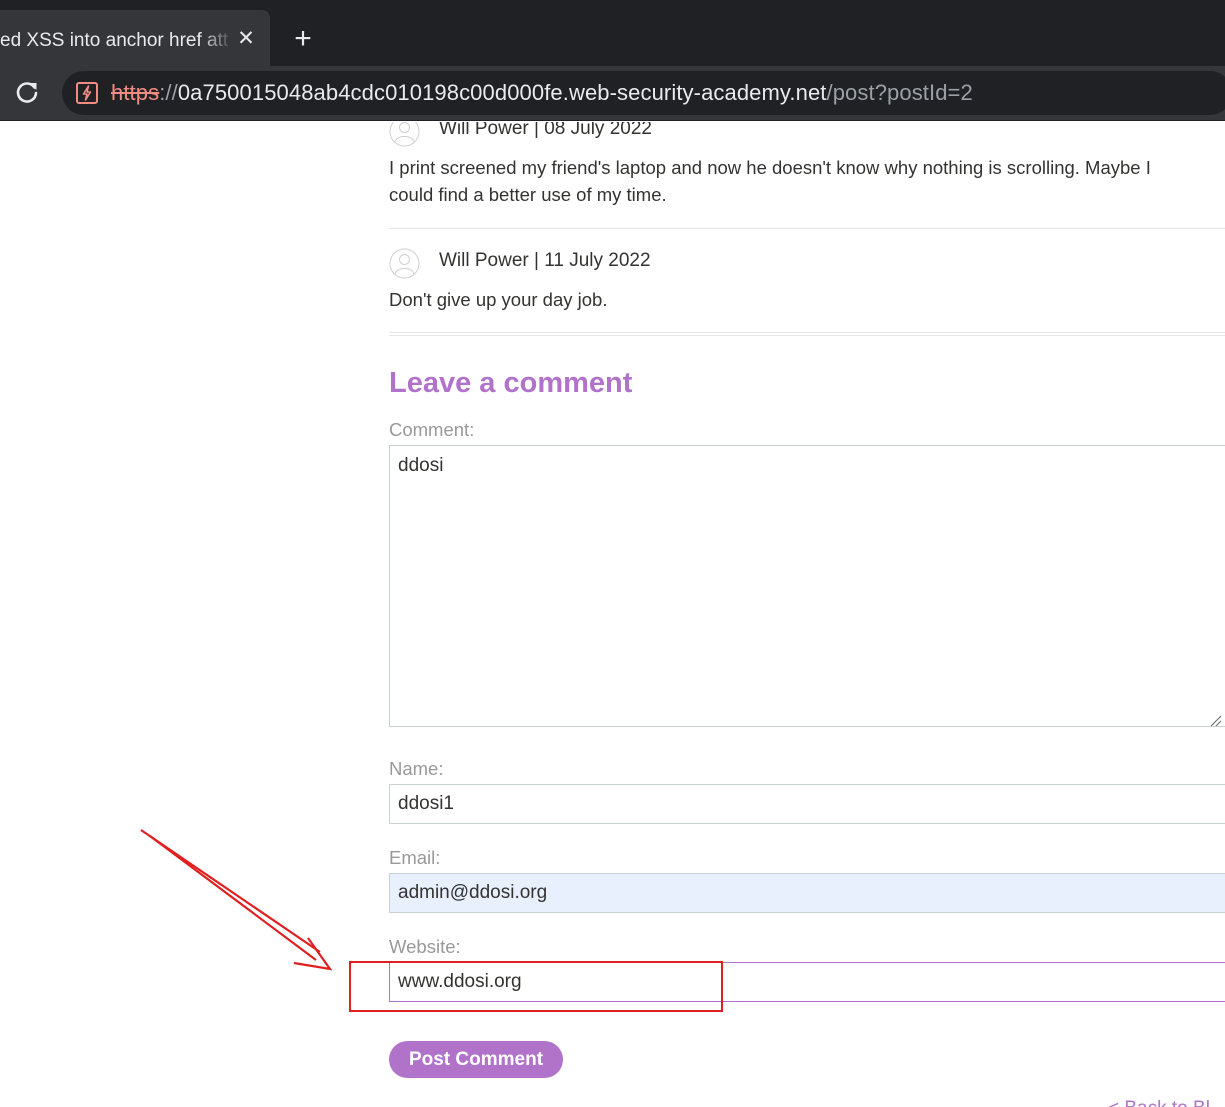 This screenshot has height=1107, width=1225. Describe the element at coordinates (899, 92) in the screenshot. I see `url-path: /post?postId=2` at that location.